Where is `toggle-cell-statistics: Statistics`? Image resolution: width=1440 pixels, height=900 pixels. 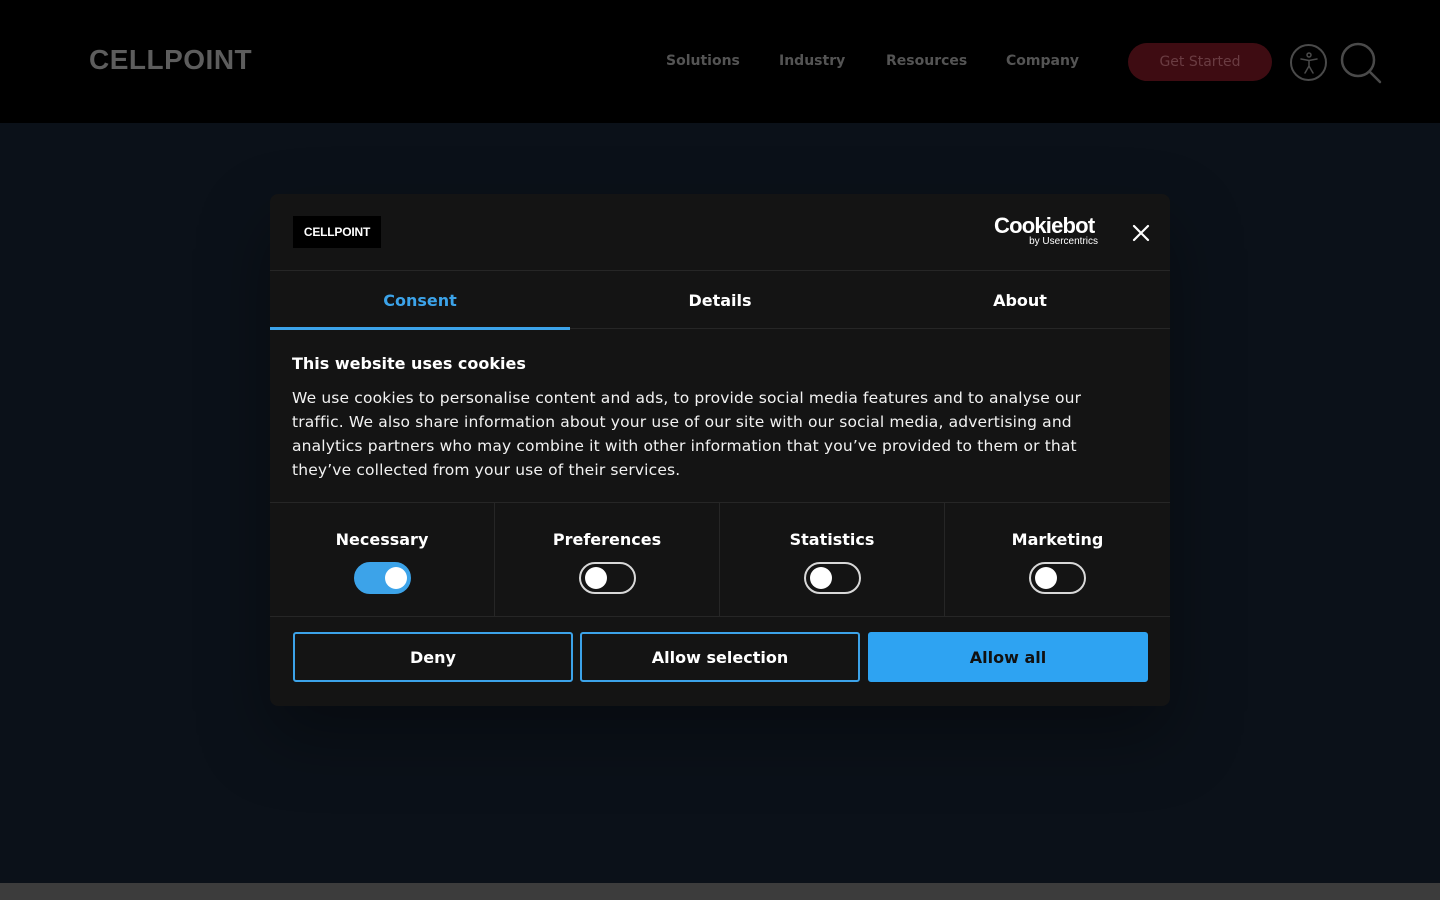
toggle-cell-statistics: Statistics is located at coordinates (832, 559).